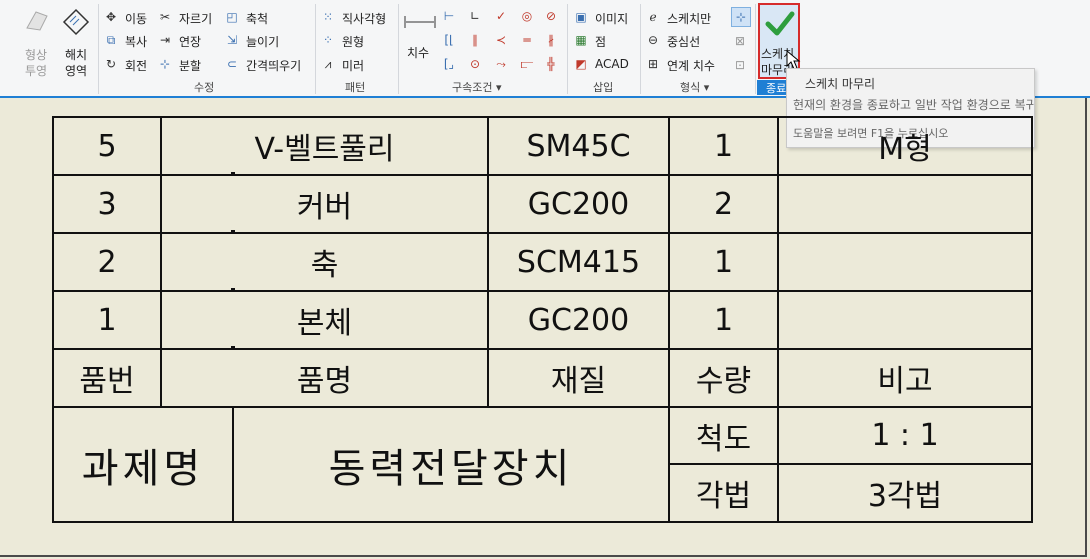  Describe the element at coordinates (324, 381) in the screenshot. I see `header-part-name: 품명` at that location.